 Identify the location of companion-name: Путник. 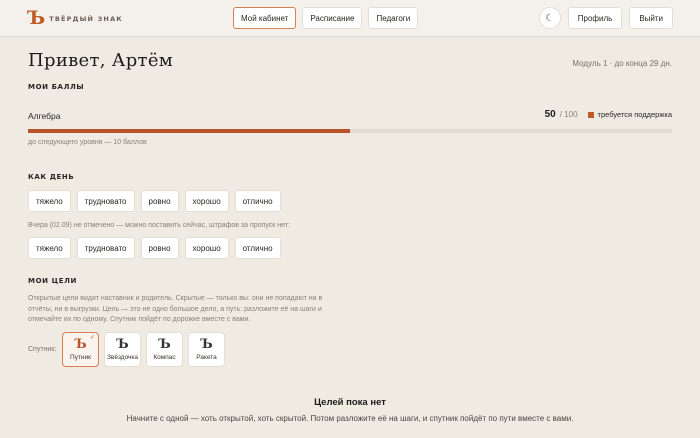
(80, 357).